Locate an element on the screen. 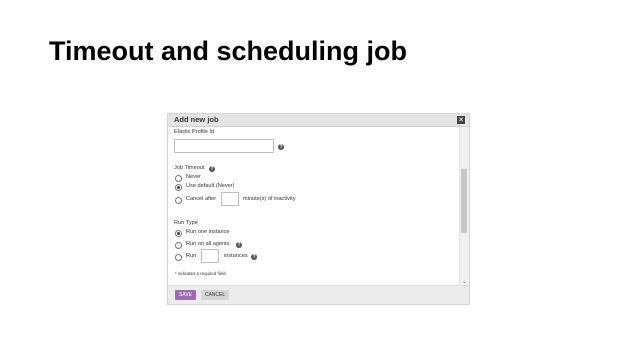 This screenshot has width=638, height=359. run-all-agents-label: Run on all agents is located at coordinates (208, 244).